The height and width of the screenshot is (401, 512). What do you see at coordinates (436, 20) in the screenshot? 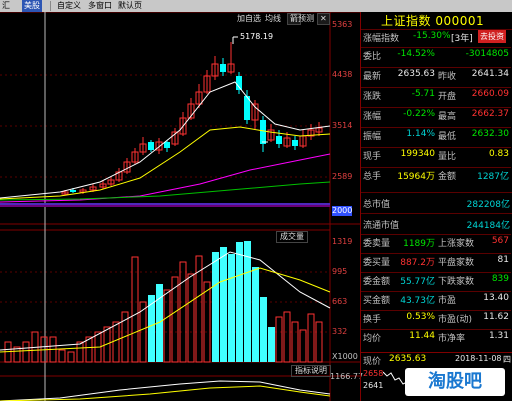
I see `panel-header: 上证指数 000001` at bounding box center [436, 20].